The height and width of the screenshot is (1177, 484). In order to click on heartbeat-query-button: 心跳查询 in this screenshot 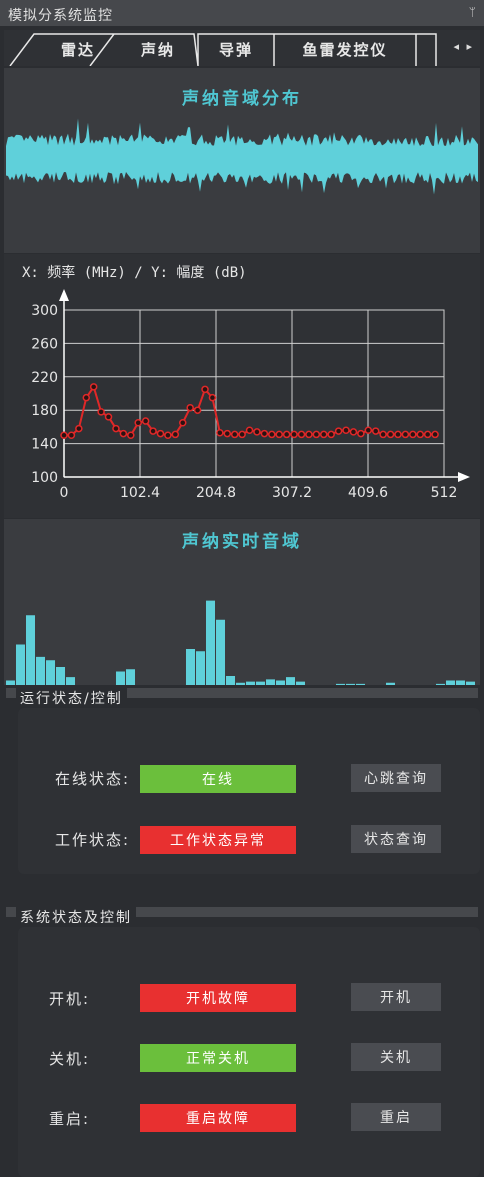, I will do `click(396, 778)`.